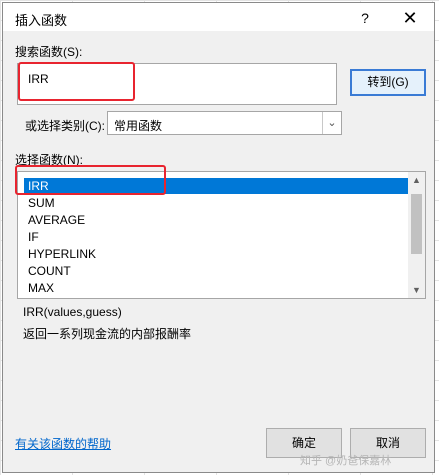 This screenshot has width=439, height=475. I want to click on goto-button: 转到(G), so click(388, 82).